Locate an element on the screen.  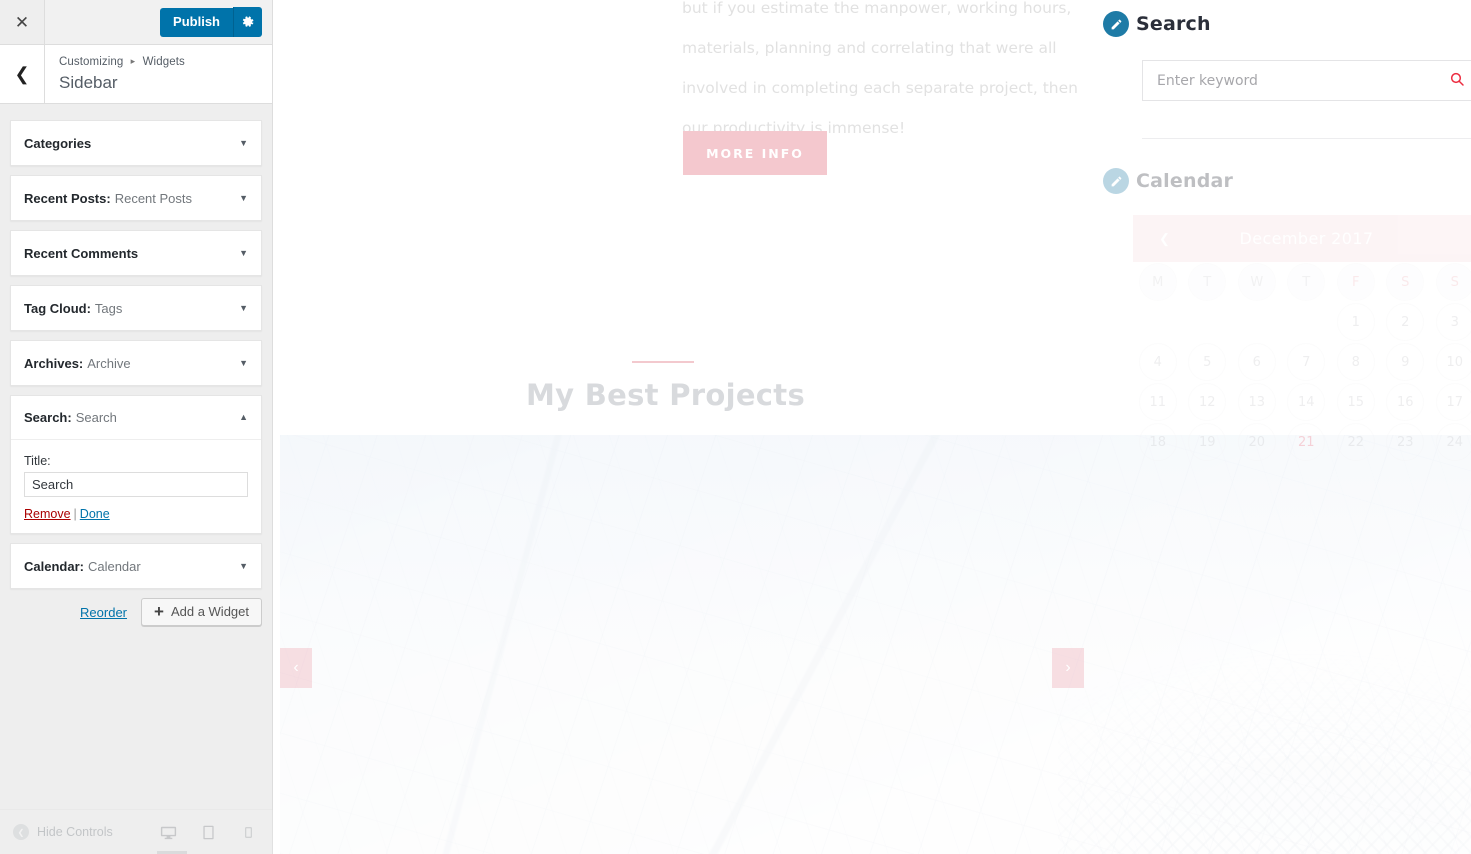
calendar-day-cell: 20 is located at coordinates (1257, 442).